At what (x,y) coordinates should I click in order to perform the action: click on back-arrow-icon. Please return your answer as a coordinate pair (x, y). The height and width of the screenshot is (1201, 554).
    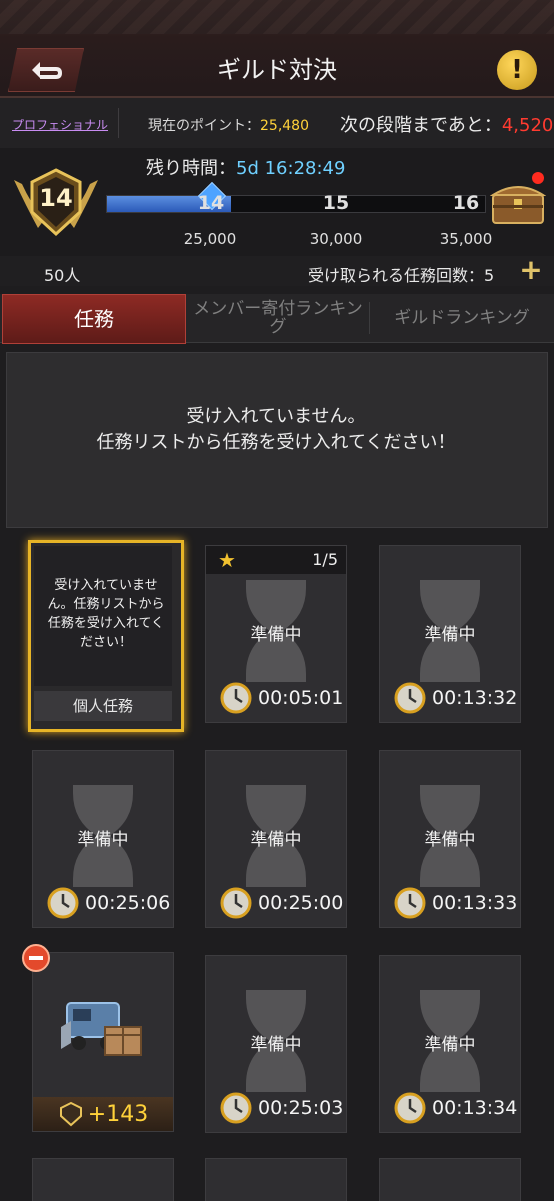
    Looking at the image, I should click on (47, 70).